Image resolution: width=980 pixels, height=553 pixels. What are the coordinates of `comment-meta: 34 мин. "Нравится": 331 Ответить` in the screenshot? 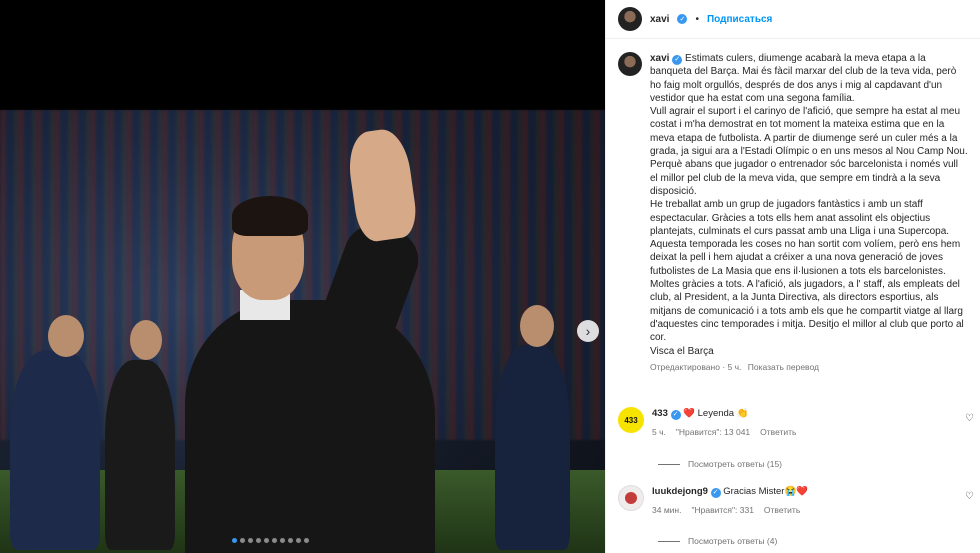 It's located at (802, 510).